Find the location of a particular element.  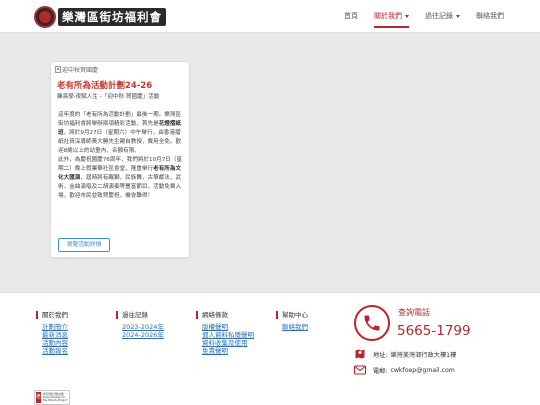

nav-about: 關於我們 is located at coordinates (391, 16).